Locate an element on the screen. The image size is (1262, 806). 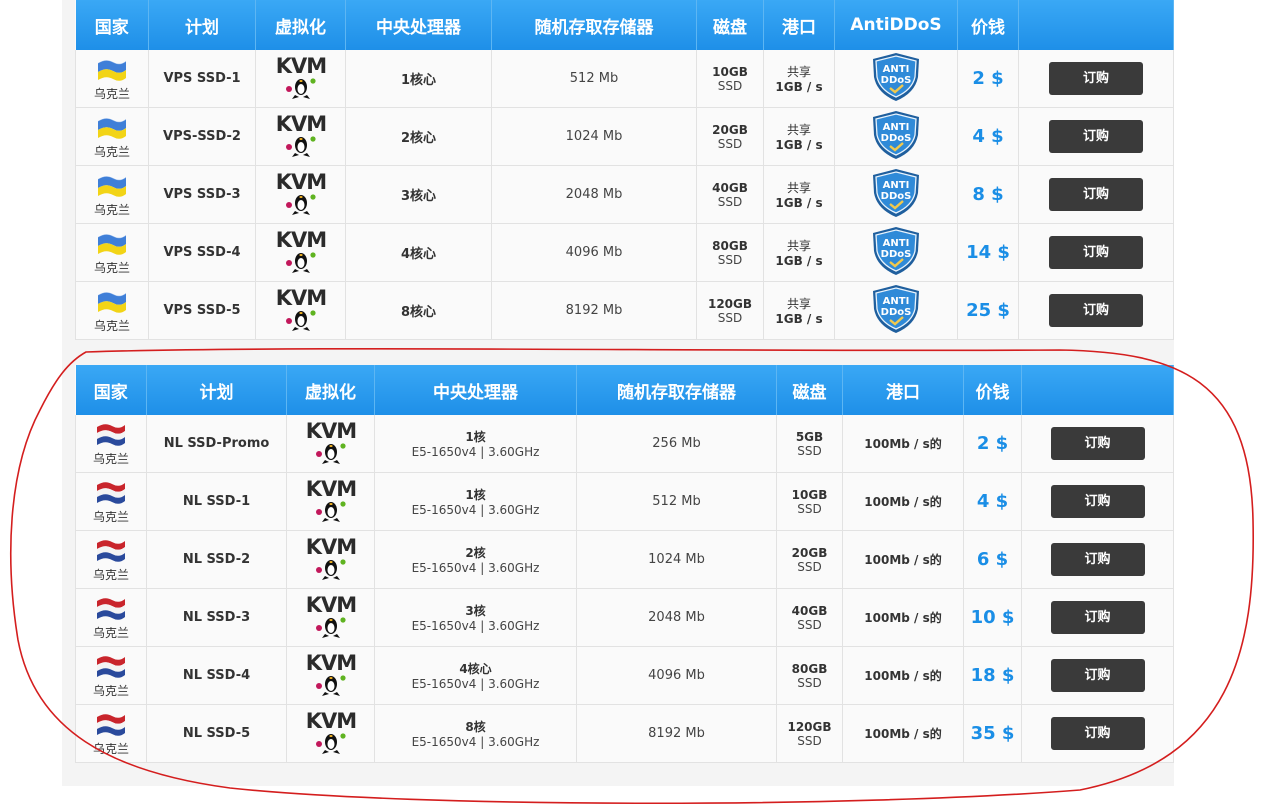
disk-size: 5GB is located at coordinates (809, 436).